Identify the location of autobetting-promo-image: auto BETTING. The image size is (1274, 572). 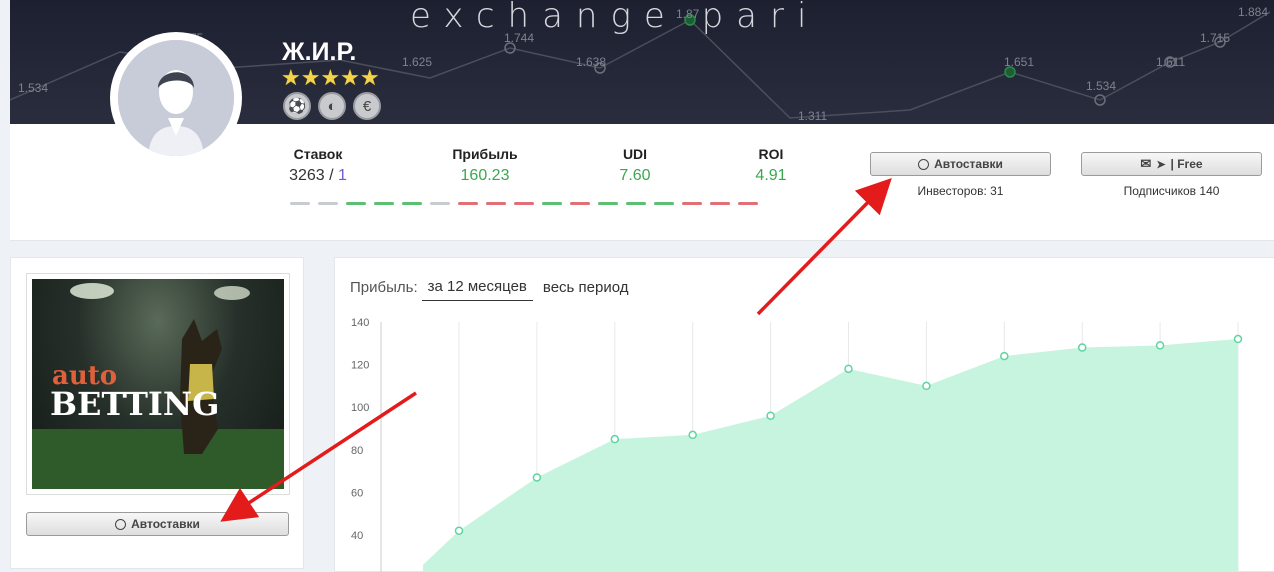
(158, 384).